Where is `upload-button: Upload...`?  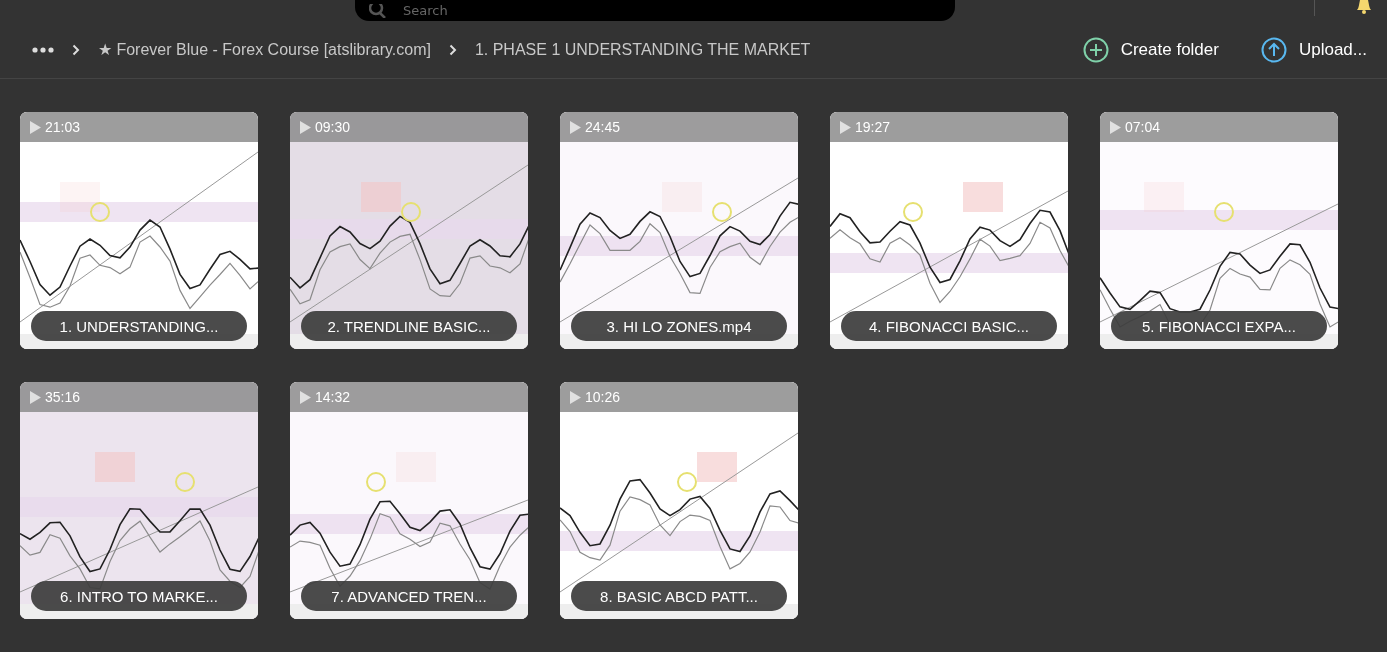 upload-button: Upload... is located at coordinates (1313, 49).